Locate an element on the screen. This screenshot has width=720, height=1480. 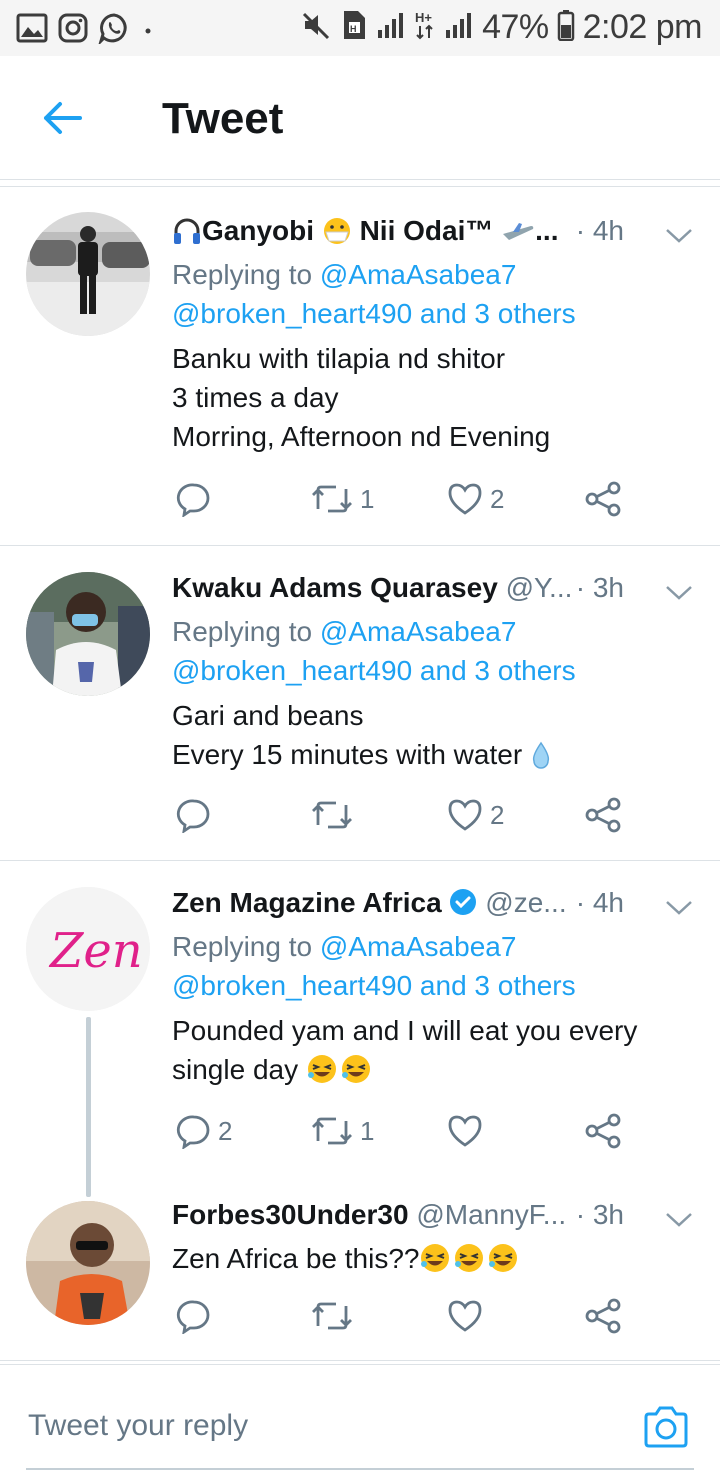
network-h-plus-icon: H+ is located at coordinates (425, 27).